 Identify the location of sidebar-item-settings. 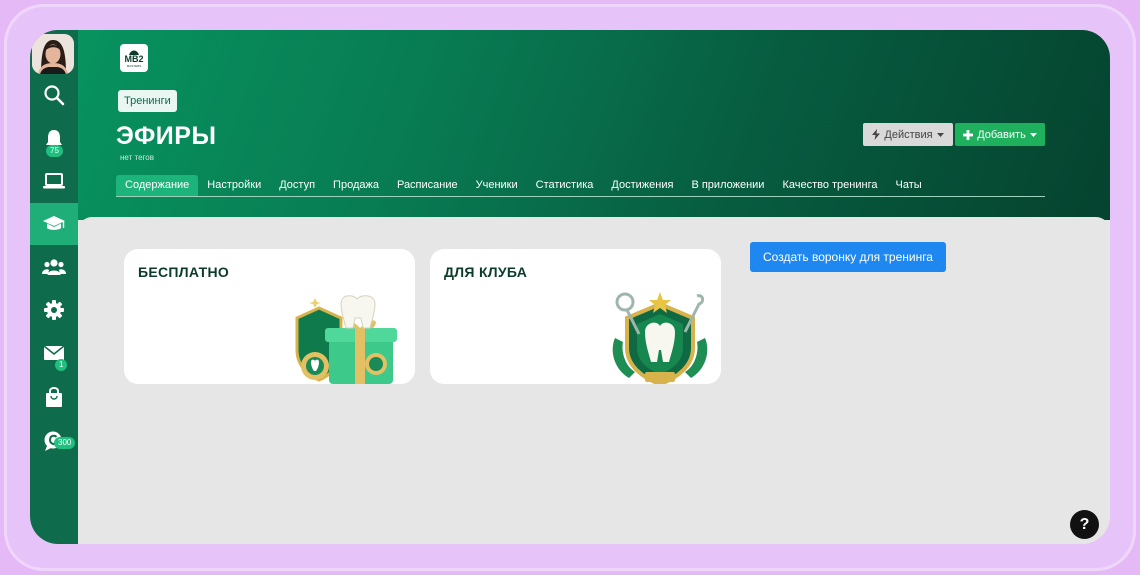
(54, 310).